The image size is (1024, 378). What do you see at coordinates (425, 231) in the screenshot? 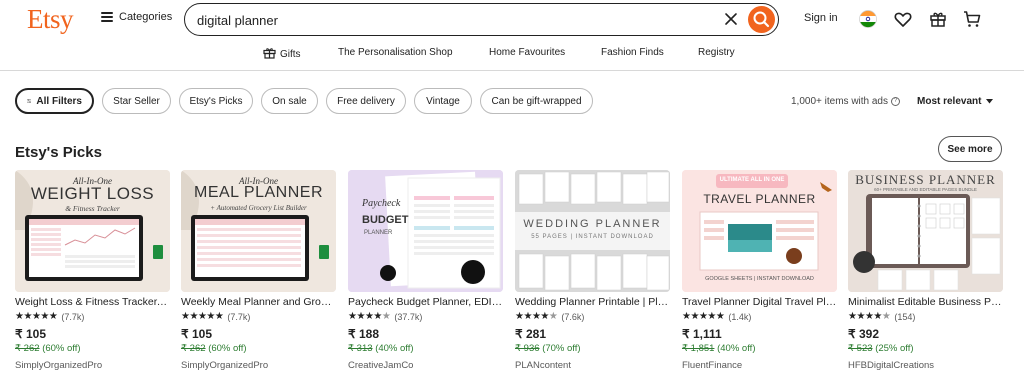
I see `product-image: Paycheck BUDGET PLANNER` at bounding box center [425, 231].